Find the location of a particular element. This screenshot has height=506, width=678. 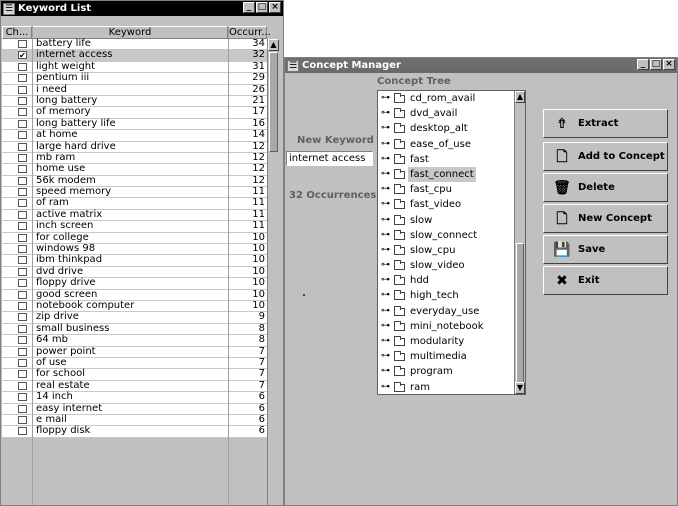

concept-node: ⊶ slow_cpu is located at coordinates (446, 250).